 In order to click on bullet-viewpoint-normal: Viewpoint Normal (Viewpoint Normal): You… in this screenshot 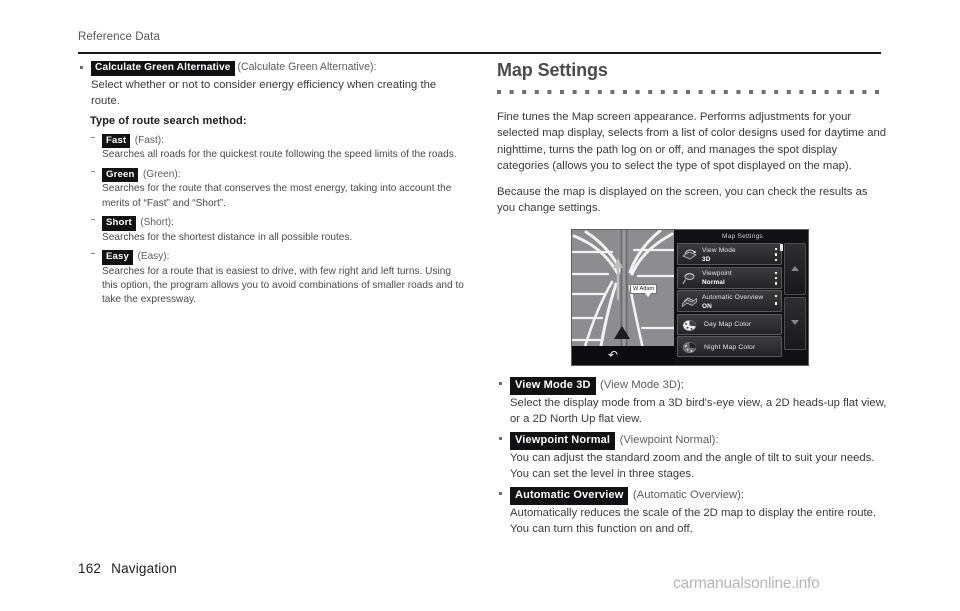, I will do `click(692, 456)`.